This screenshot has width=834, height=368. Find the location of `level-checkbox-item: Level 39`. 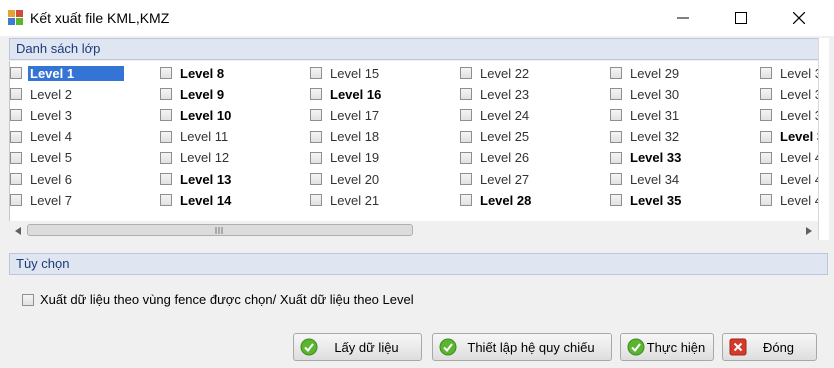

level-checkbox-item: Level 39 is located at coordinates (789, 137).